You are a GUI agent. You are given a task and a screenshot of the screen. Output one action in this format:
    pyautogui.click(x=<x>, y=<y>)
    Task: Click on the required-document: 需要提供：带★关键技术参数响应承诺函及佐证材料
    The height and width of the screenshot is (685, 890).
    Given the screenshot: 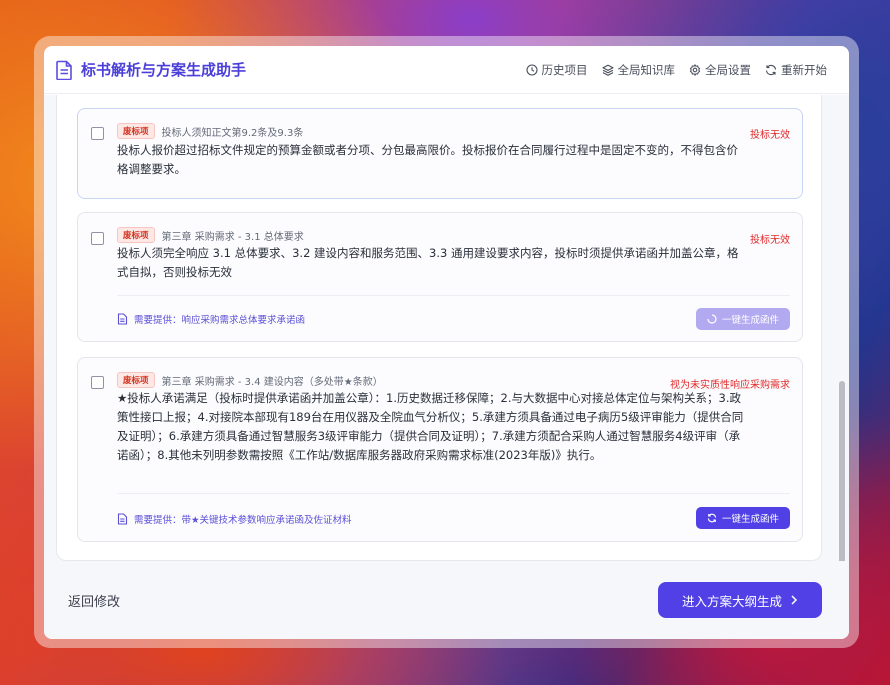 What is the action you would take?
    pyautogui.click(x=234, y=519)
    